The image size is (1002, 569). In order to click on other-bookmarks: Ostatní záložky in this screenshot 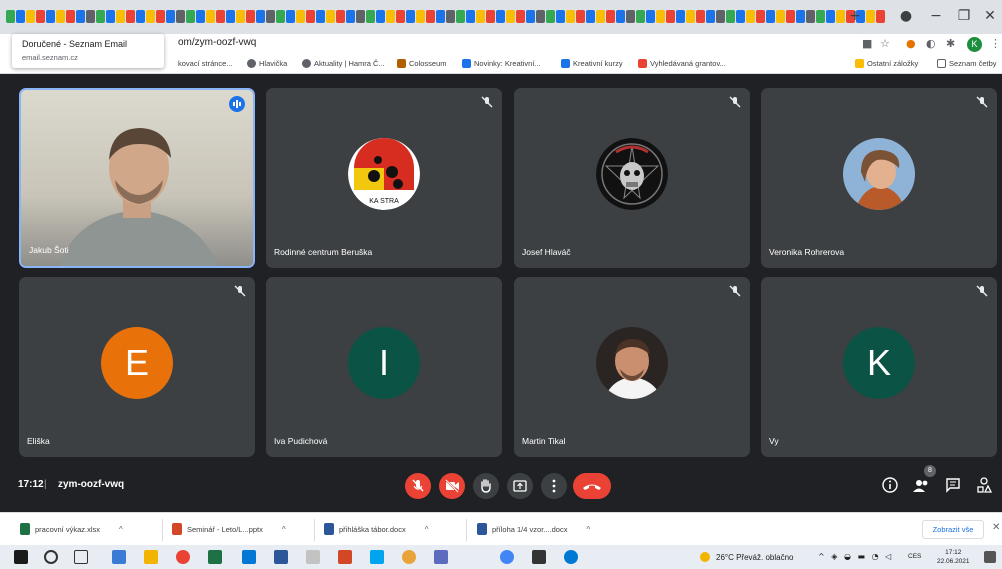, I will do `click(886, 63)`.